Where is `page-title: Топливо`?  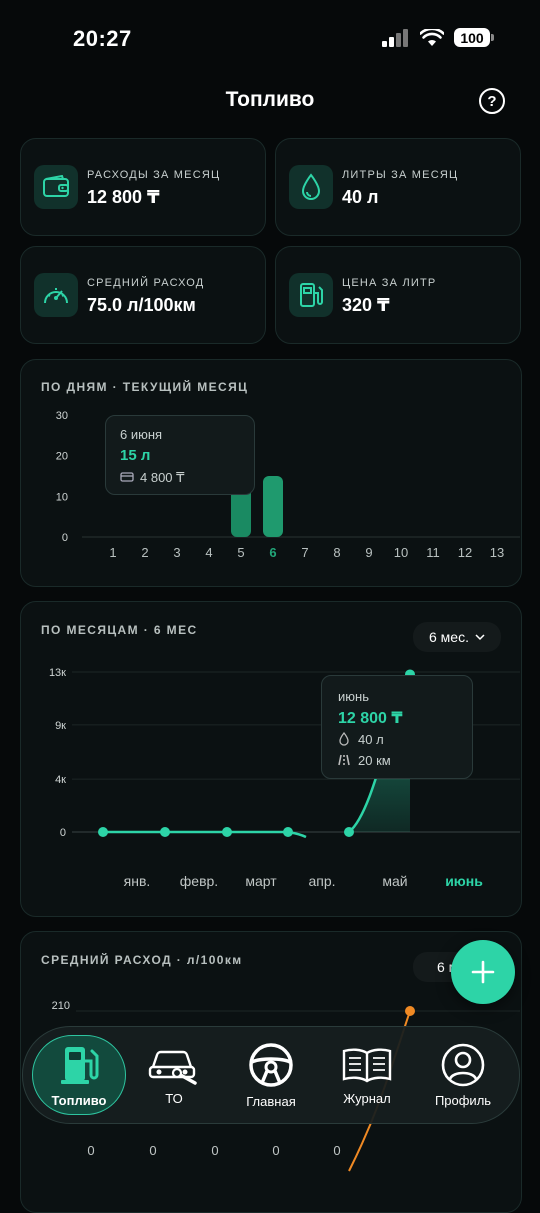
page-title: Топливо is located at coordinates (270, 99).